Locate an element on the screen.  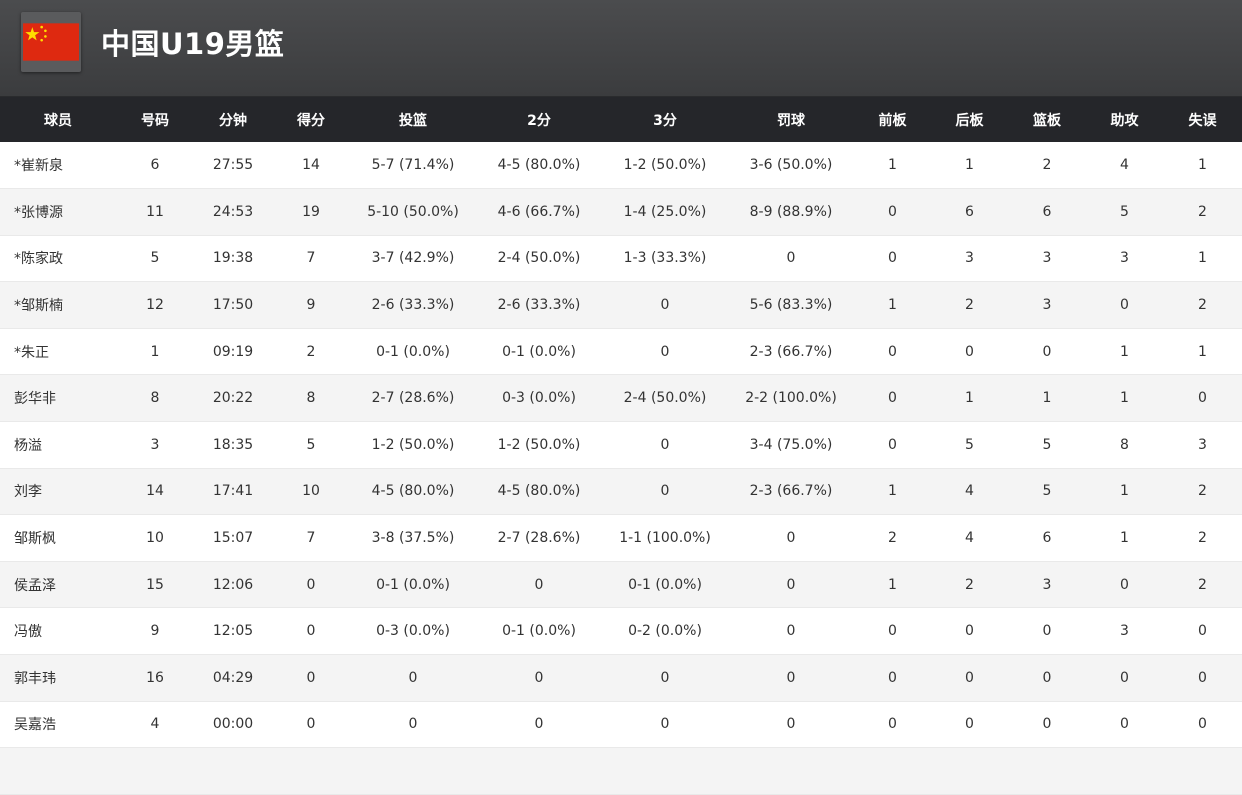
china-flag-icon is located at coordinates (51, 42).